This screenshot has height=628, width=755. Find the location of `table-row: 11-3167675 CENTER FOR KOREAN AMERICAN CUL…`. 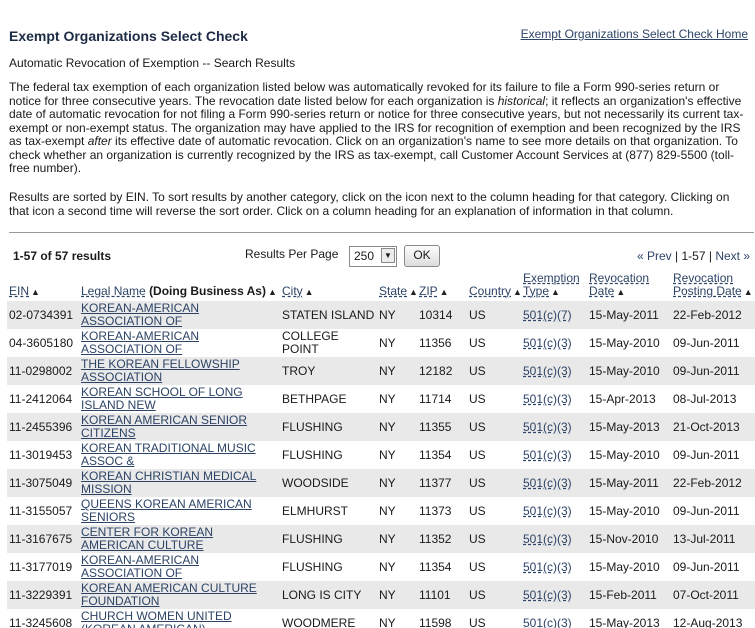

table-row: 11-3167675 CENTER FOR KOREAN AMERICAN CUL… is located at coordinates (381, 539).